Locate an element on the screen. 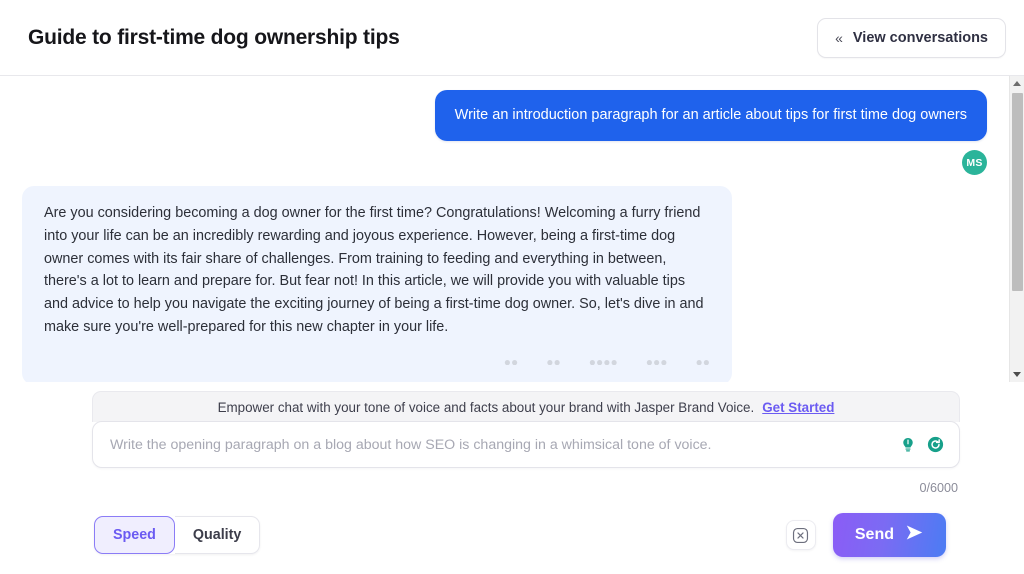  send-button-label: Send is located at coordinates (874, 534).